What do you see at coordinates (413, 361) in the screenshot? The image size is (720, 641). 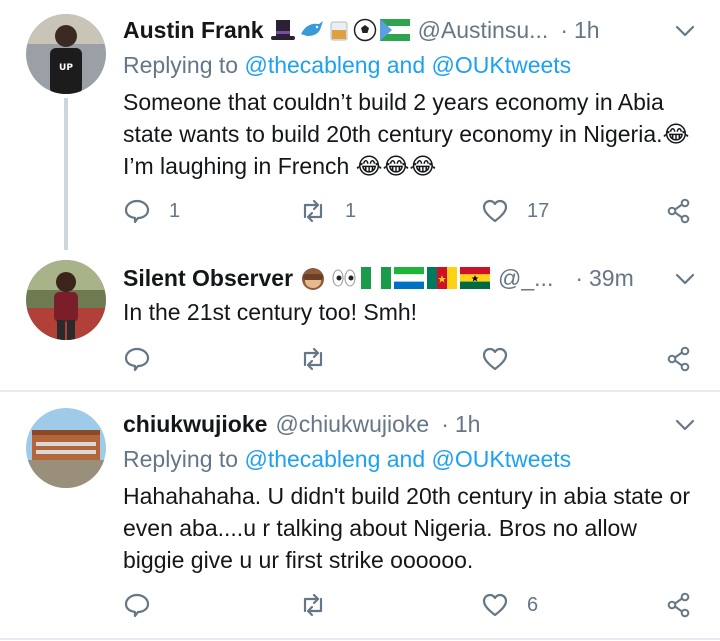 I see `action-bar` at bounding box center [413, 361].